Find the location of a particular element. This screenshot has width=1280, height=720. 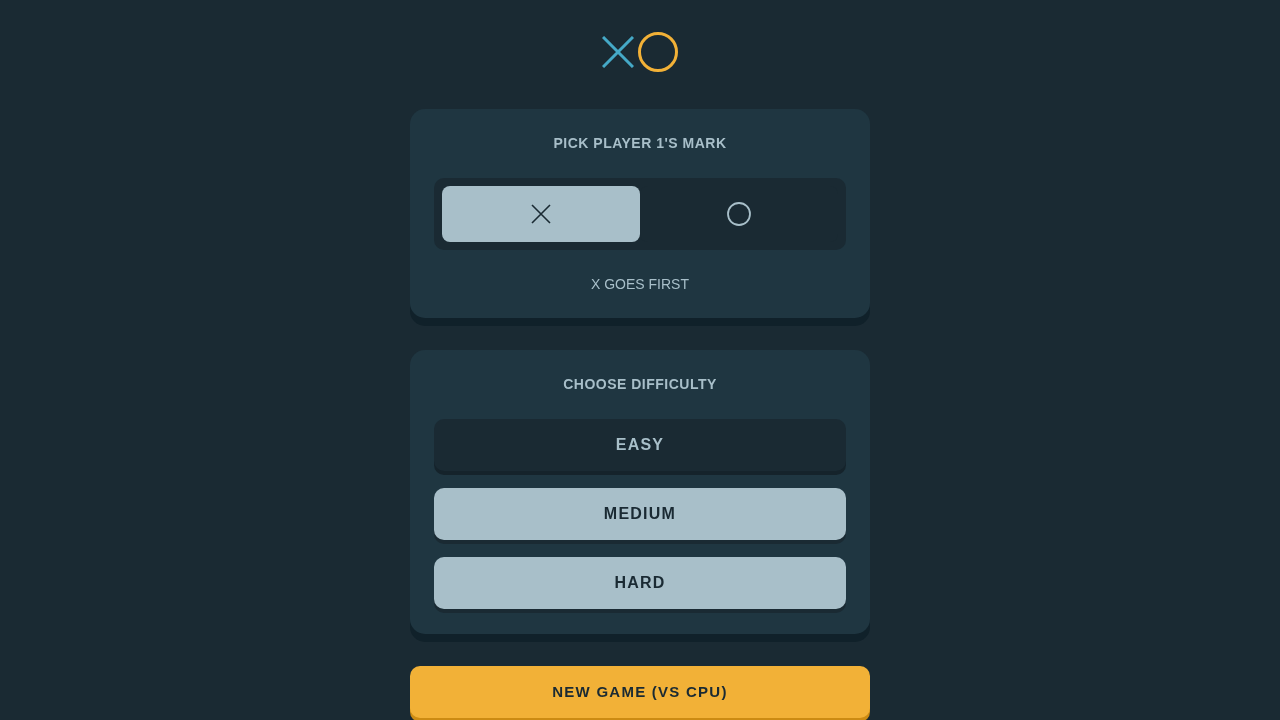

new-game-button: NEW GAME (VS CPU) is located at coordinates (640, 692).